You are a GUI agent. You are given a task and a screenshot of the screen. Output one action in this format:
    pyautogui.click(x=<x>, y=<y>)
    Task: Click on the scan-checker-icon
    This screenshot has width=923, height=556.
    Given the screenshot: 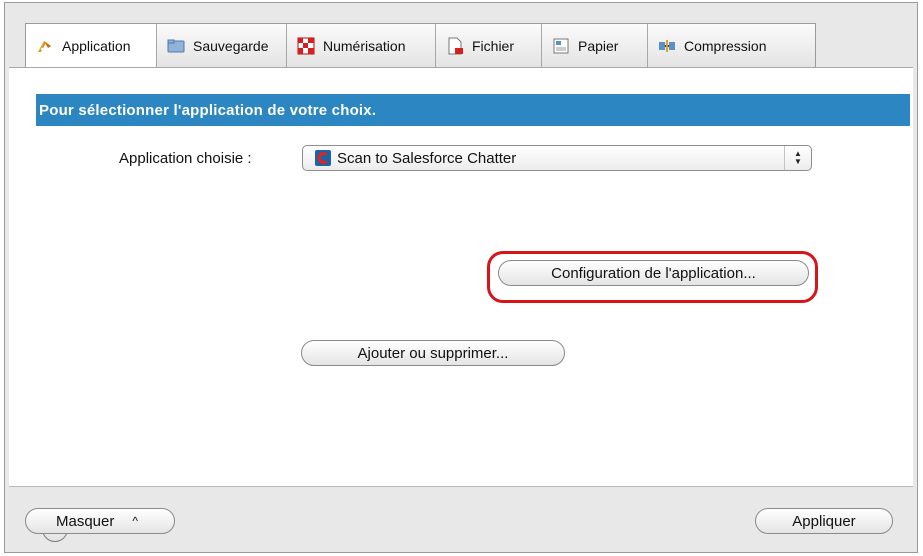 What is the action you would take?
    pyautogui.click(x=306, y=46)
    